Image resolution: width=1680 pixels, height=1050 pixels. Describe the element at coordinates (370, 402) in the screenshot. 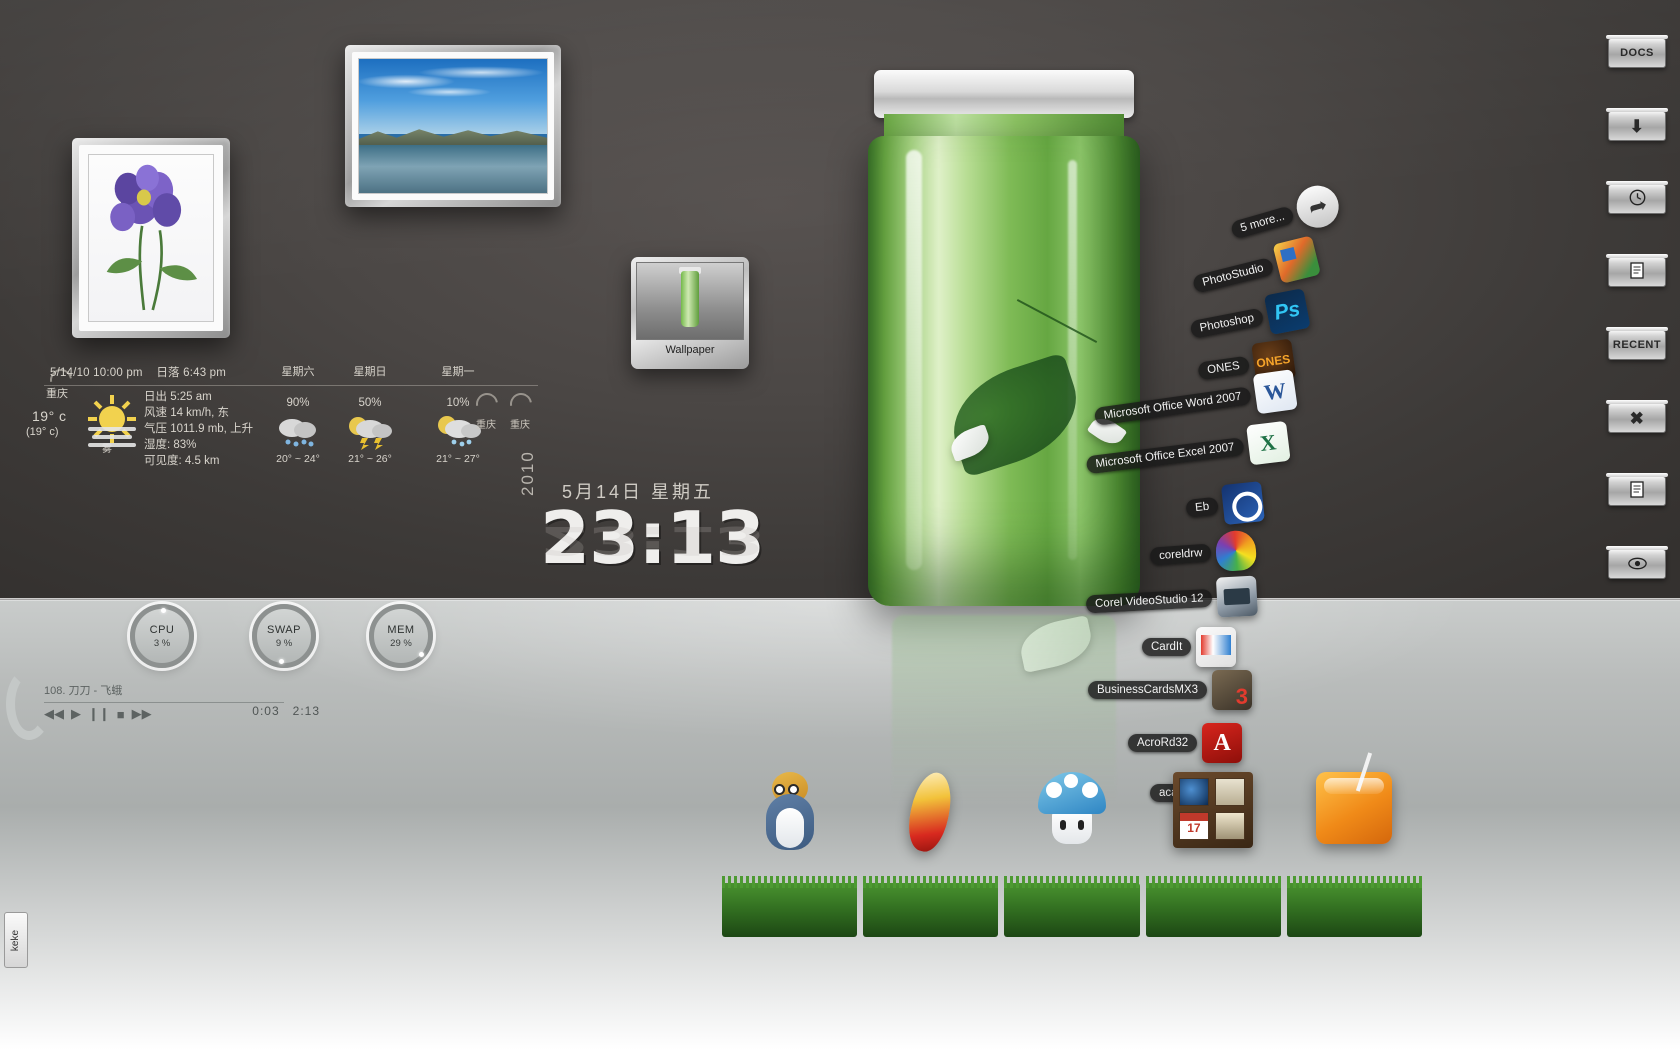

I see `forecast-precip: 50%` at that location.